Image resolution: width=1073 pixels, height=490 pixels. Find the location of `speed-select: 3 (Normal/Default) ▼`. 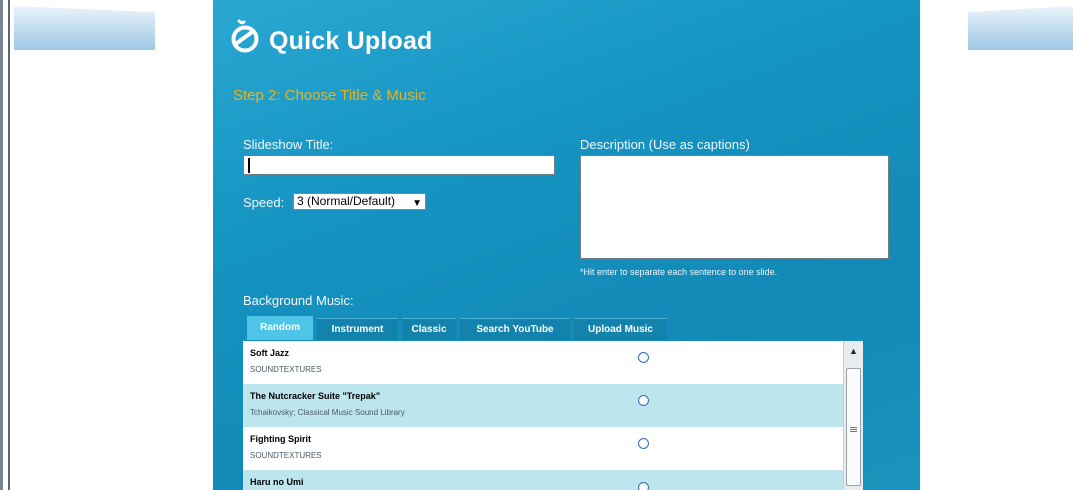

speed-select: 3 (Normal/Default) ▼ is located at coordinates (359, 201).